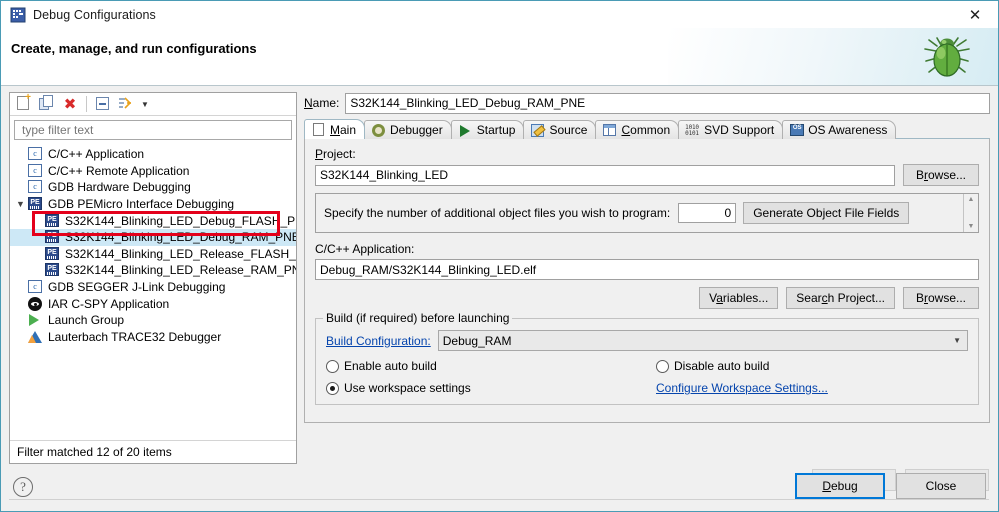  Describe the element at coordinates (941, 486) in the screenshot. I see `close-button: Close` at that location.